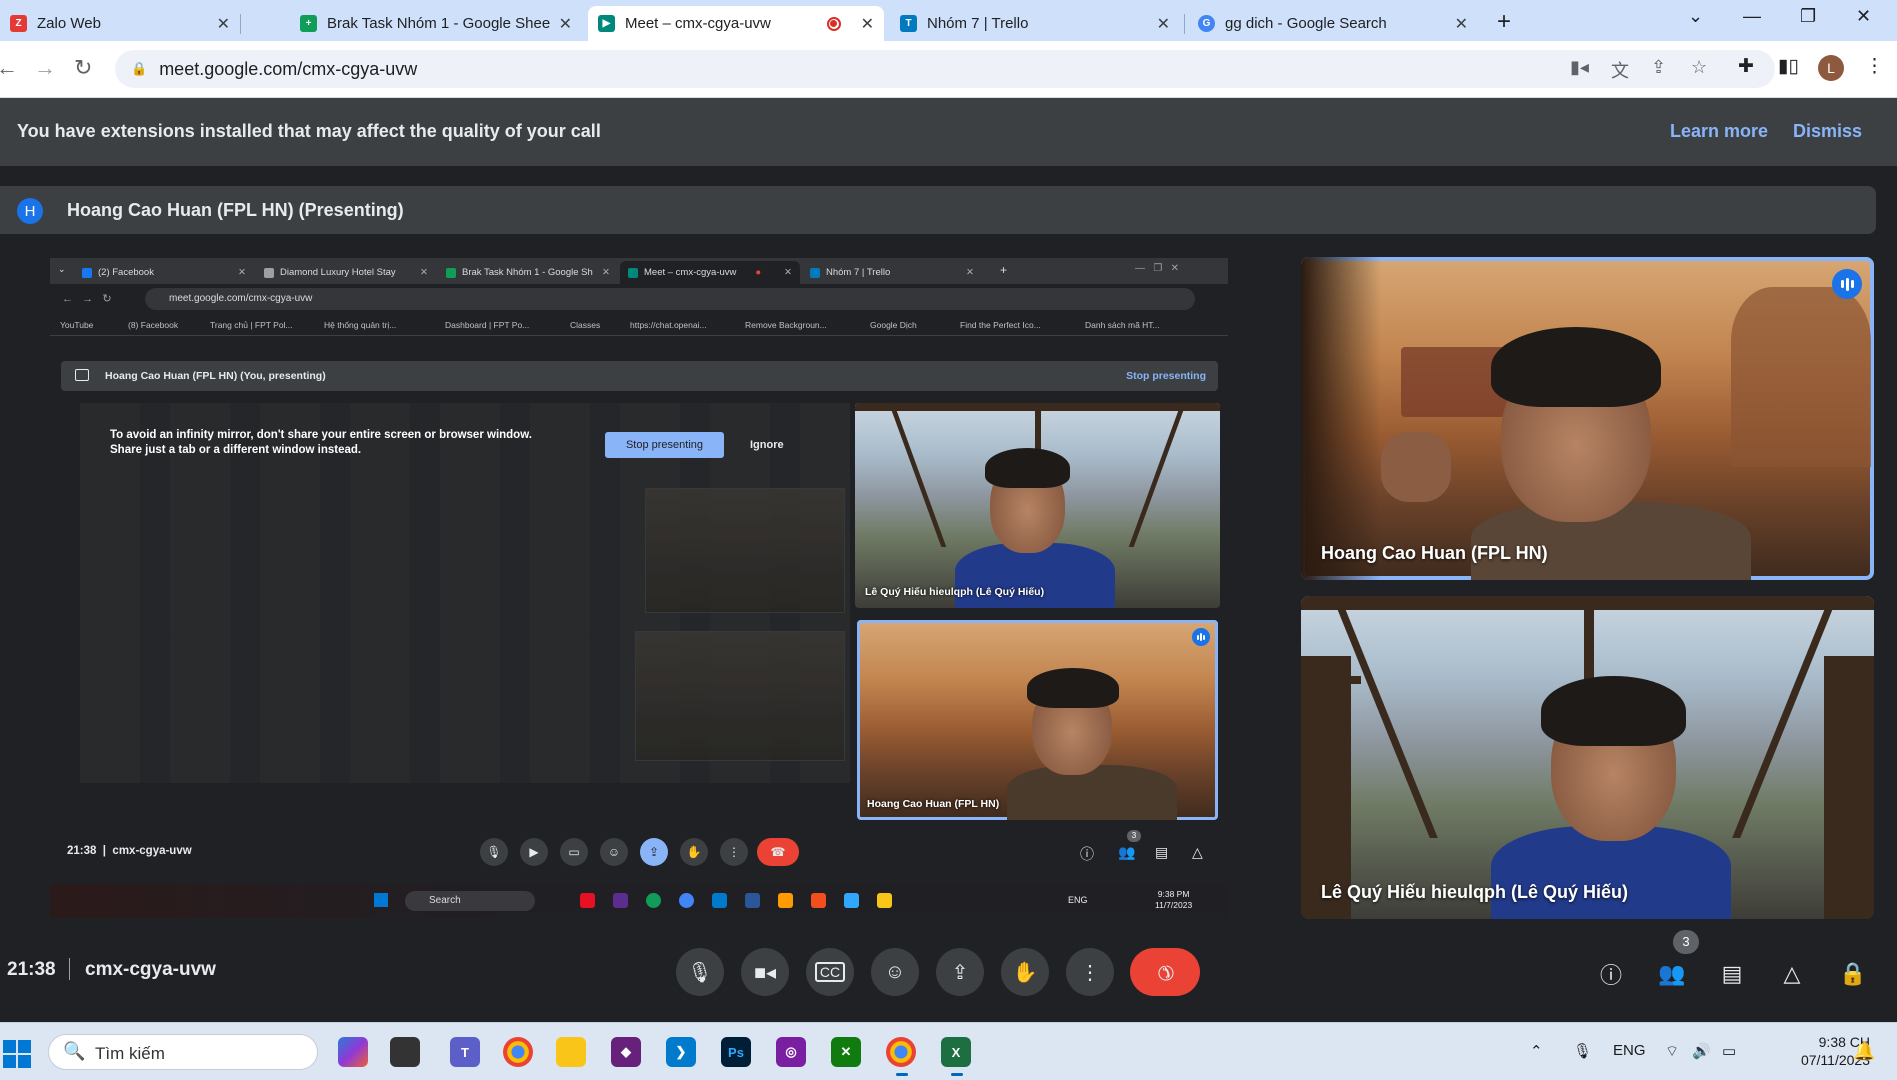 The height and width of the screenshot is (1080, 1897). What do you see at coordinates (1658, 67) in the screenshot?
I see `share-icon: ⇪` at bounding box center [1658, 67].